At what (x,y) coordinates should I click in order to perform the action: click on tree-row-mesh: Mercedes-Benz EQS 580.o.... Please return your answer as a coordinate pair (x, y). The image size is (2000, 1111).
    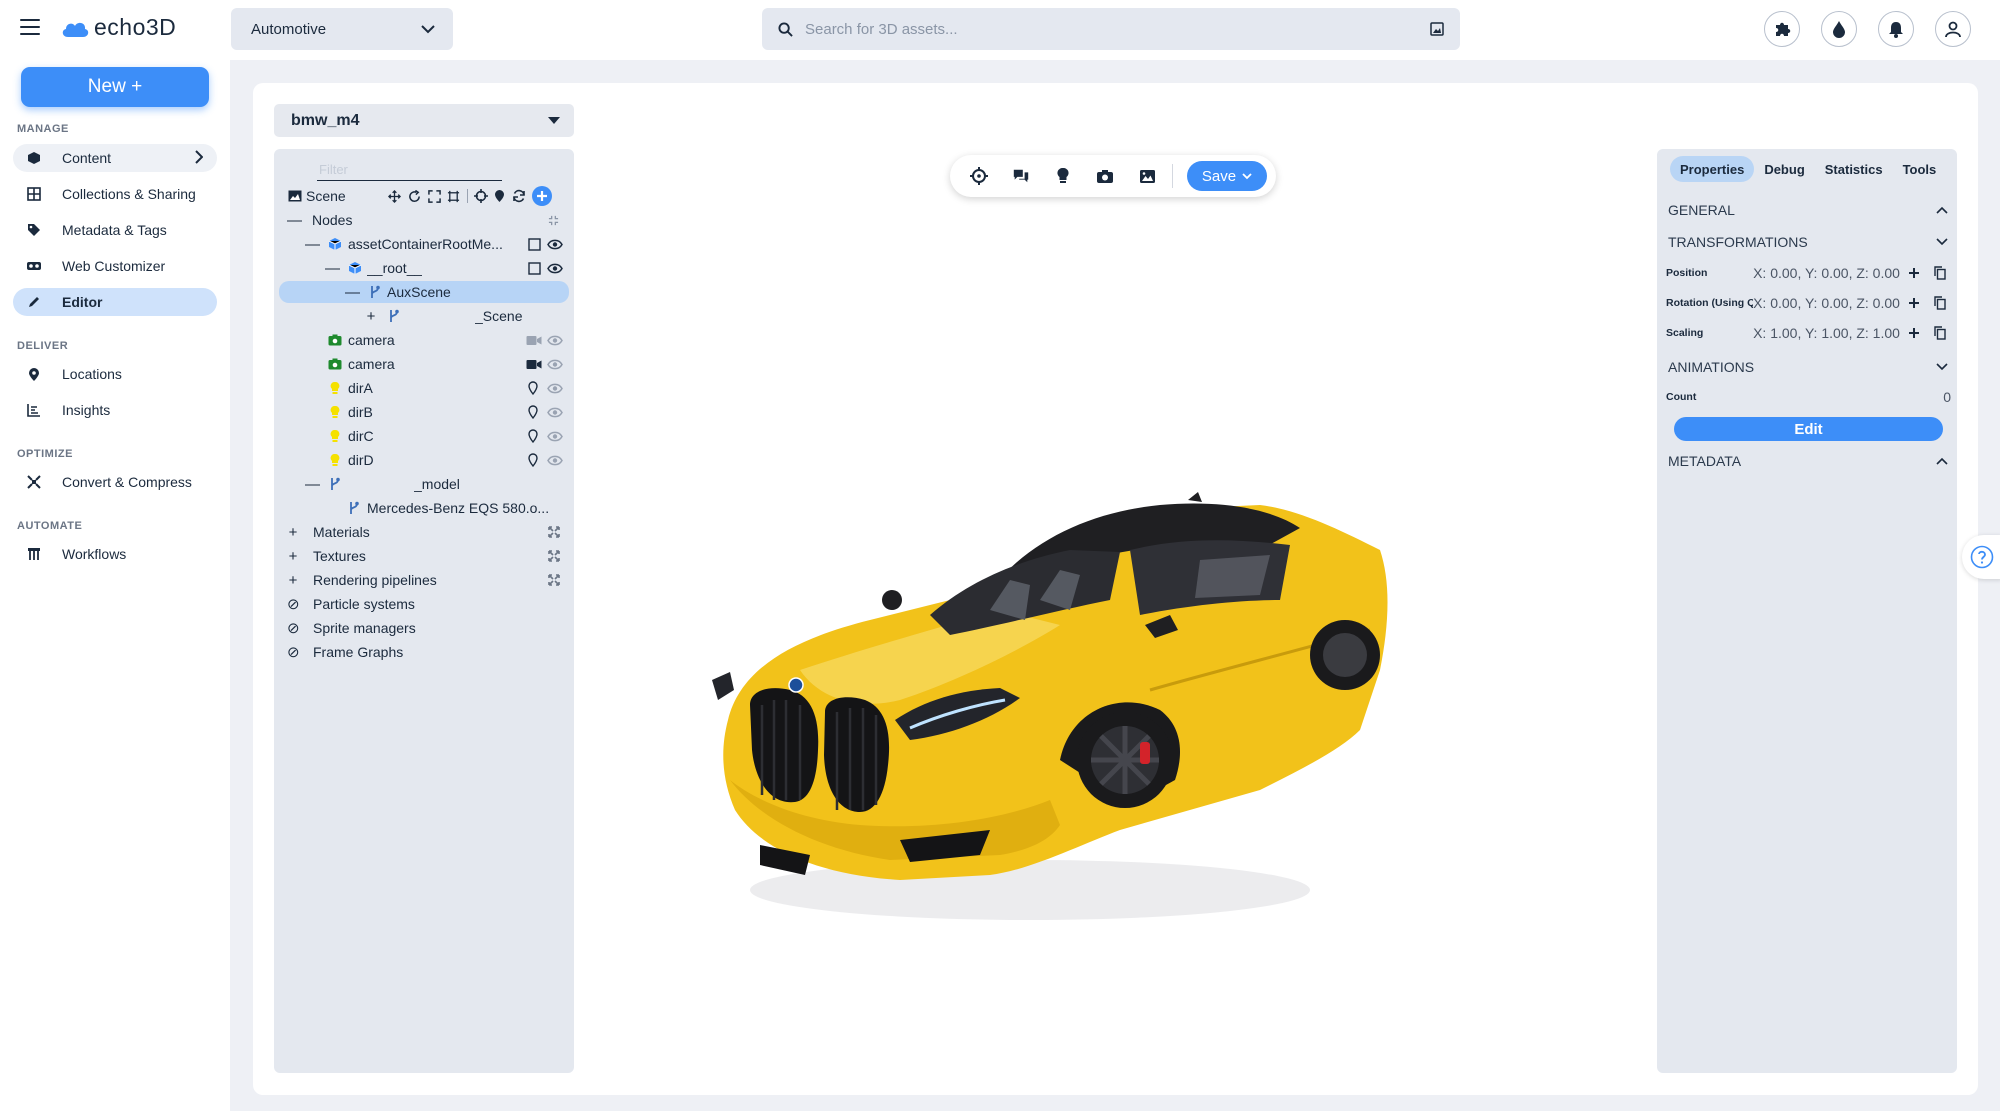
    Looking at the image, I should click on (424, 508).